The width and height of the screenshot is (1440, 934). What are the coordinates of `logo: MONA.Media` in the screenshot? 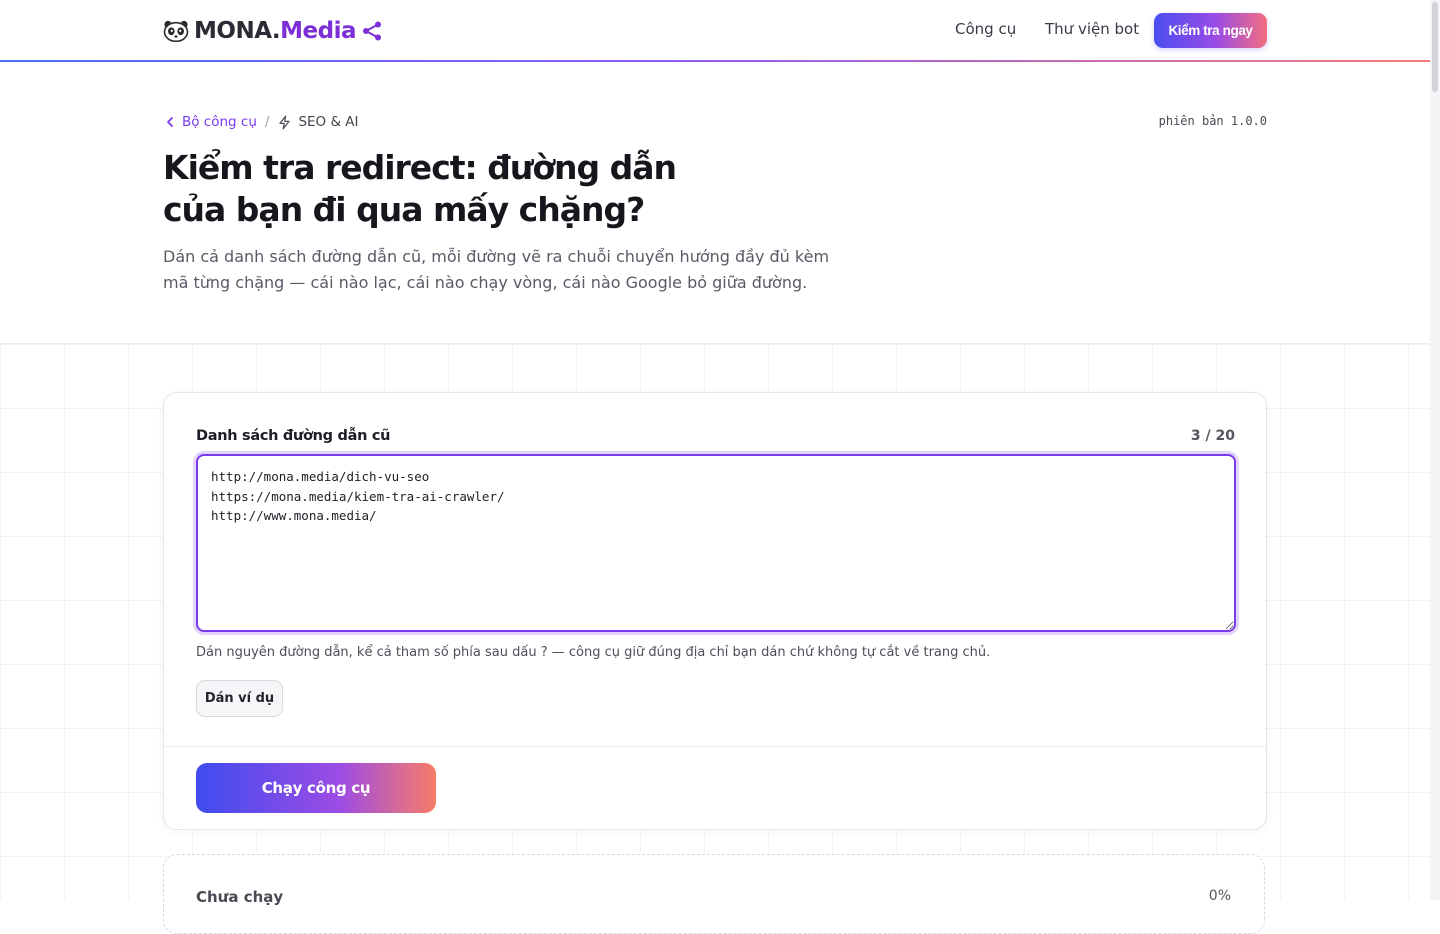 It's located at (273, 31).